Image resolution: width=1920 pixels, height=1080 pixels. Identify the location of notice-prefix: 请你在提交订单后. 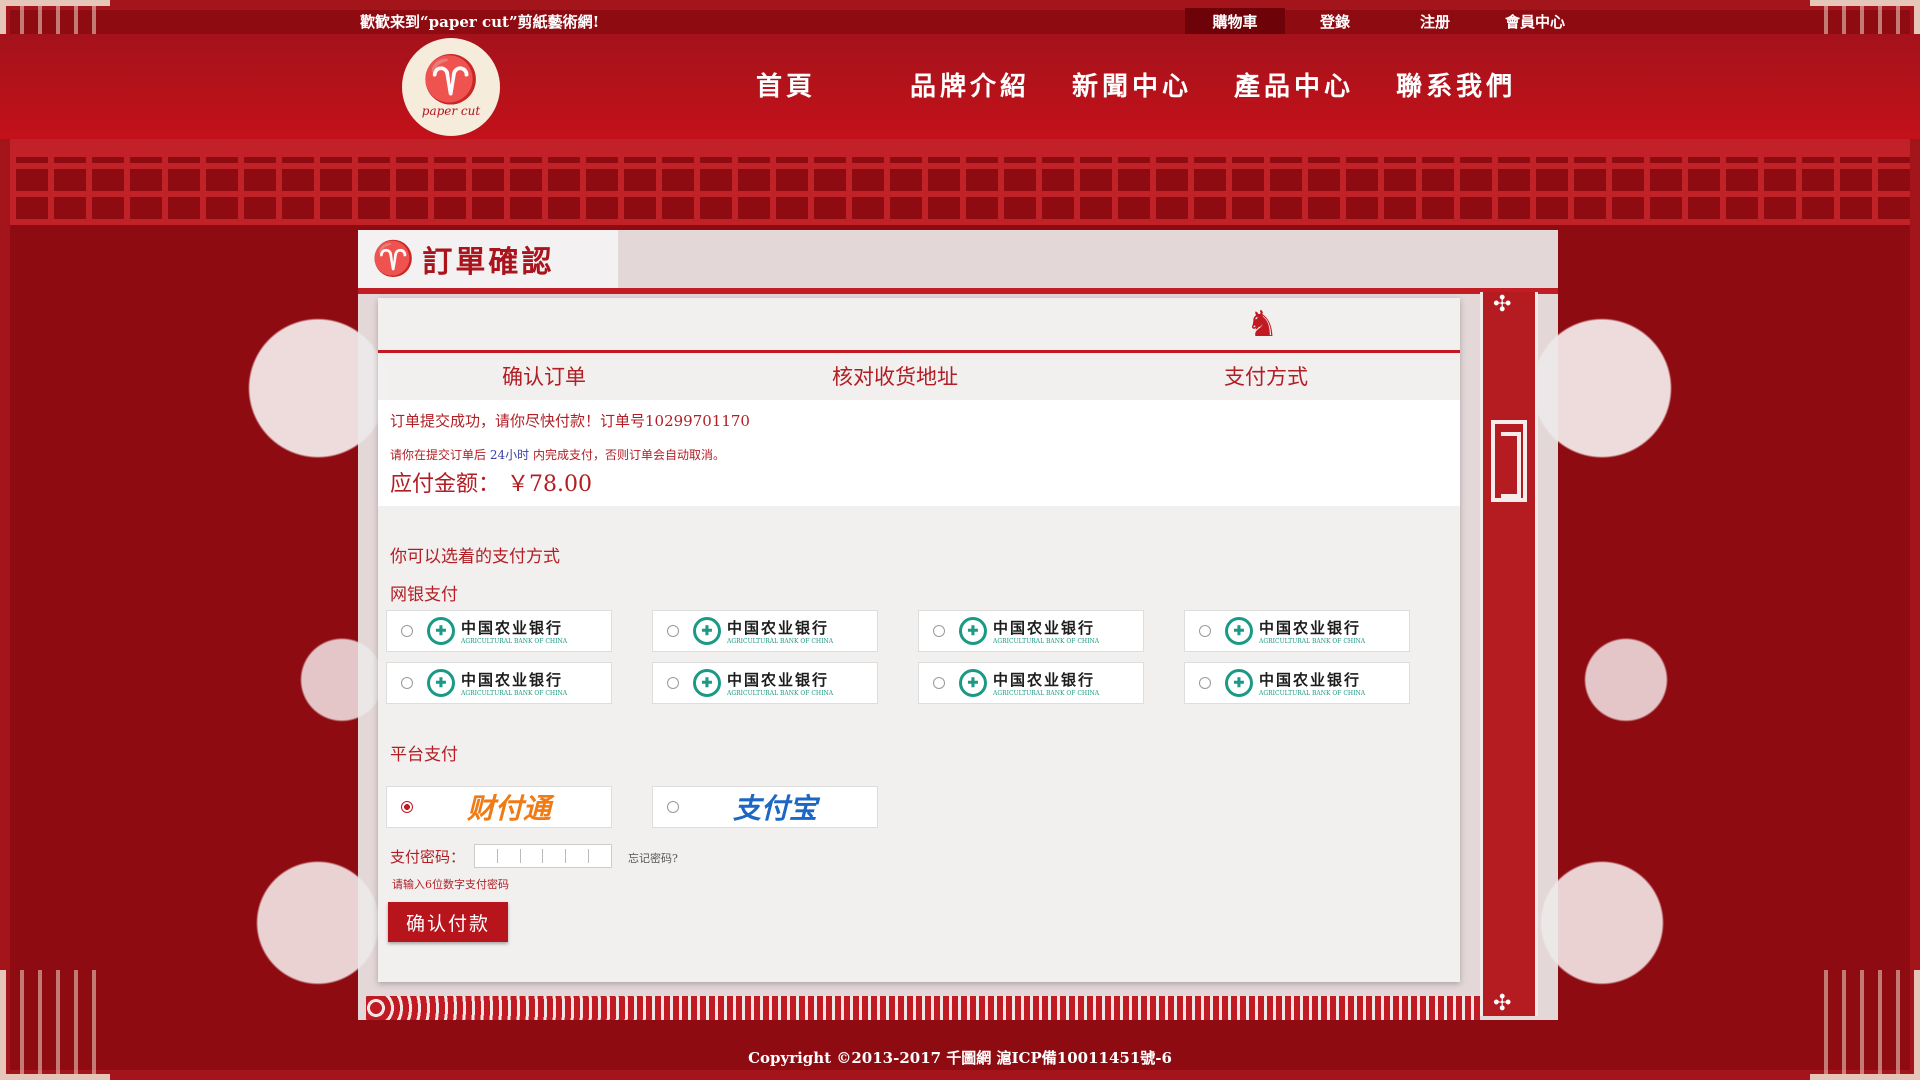
(438, 455).